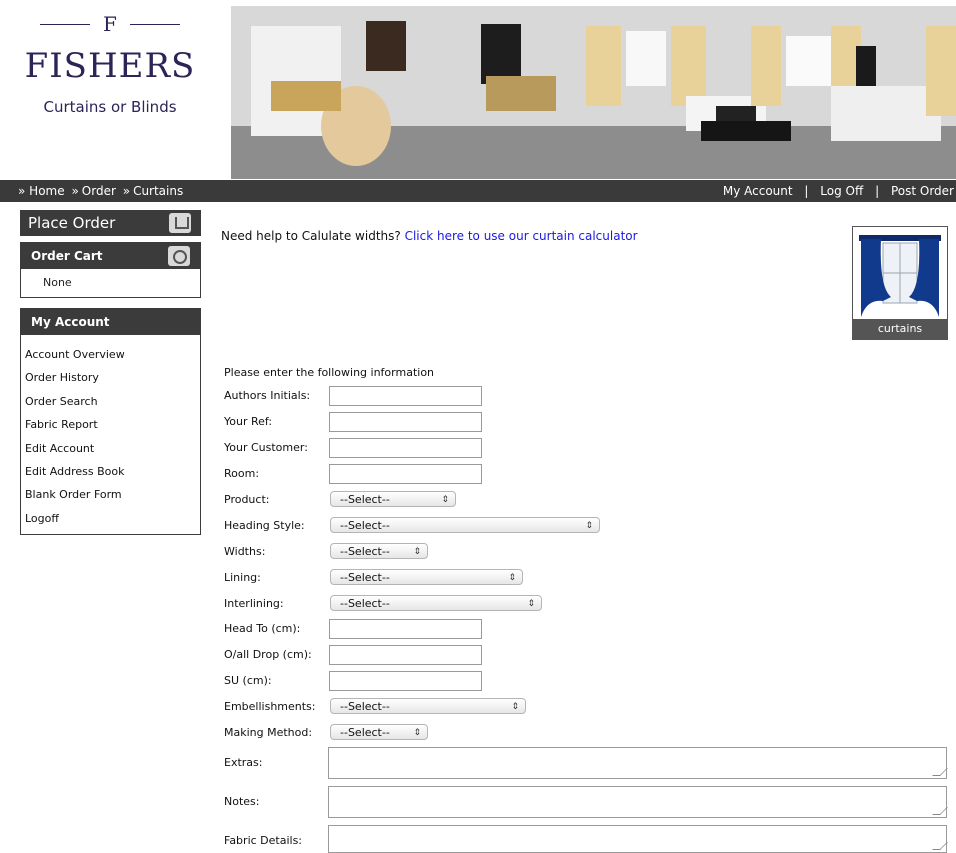 The width and height of the screenshot is (956, 853). What do you see at coordinates (405, 655) in the screenshot?
I see `overall-drop-input` at bounding box center [405, 655].